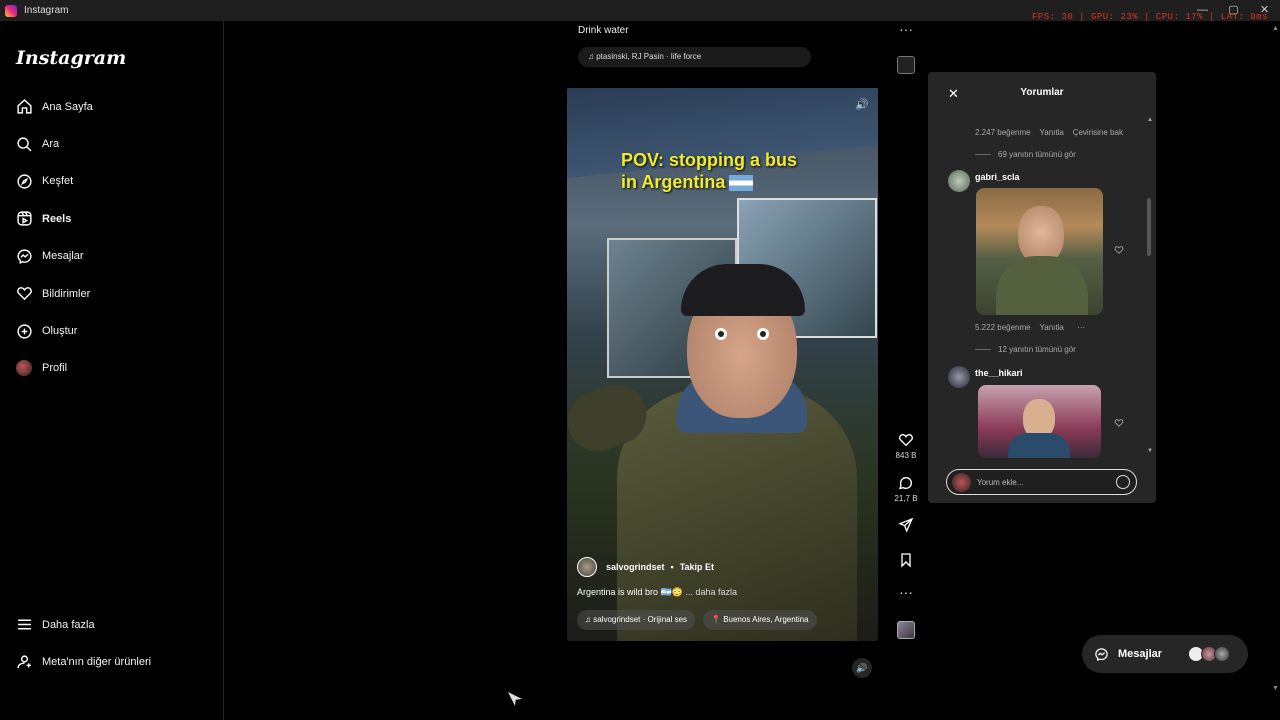 The image size is (1280, 720). What do you see at coordinates (1042, 482) in the screenshot?
I see `comment-input` at bounding box center [1042, 482].